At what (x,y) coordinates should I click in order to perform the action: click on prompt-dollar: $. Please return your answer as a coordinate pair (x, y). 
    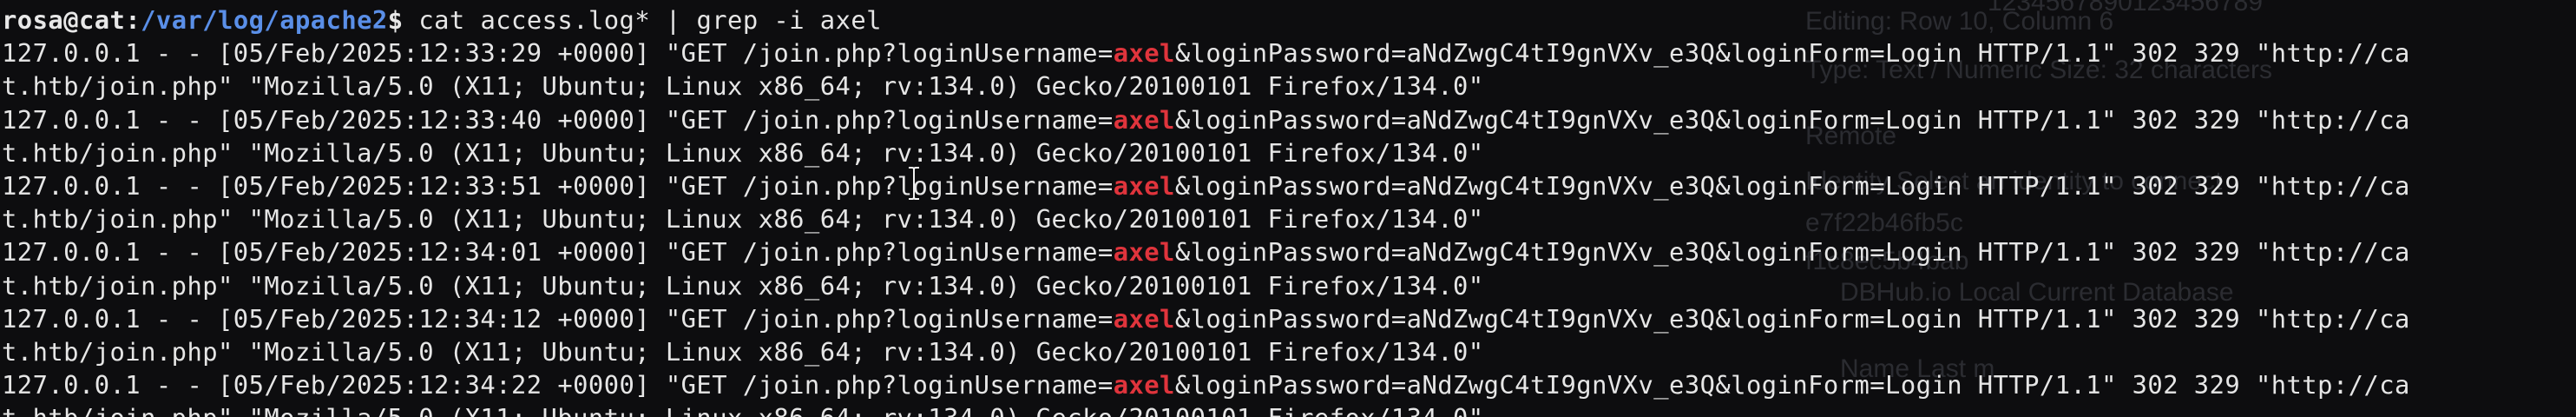
    Looking at the image, I should click on (396, 20).